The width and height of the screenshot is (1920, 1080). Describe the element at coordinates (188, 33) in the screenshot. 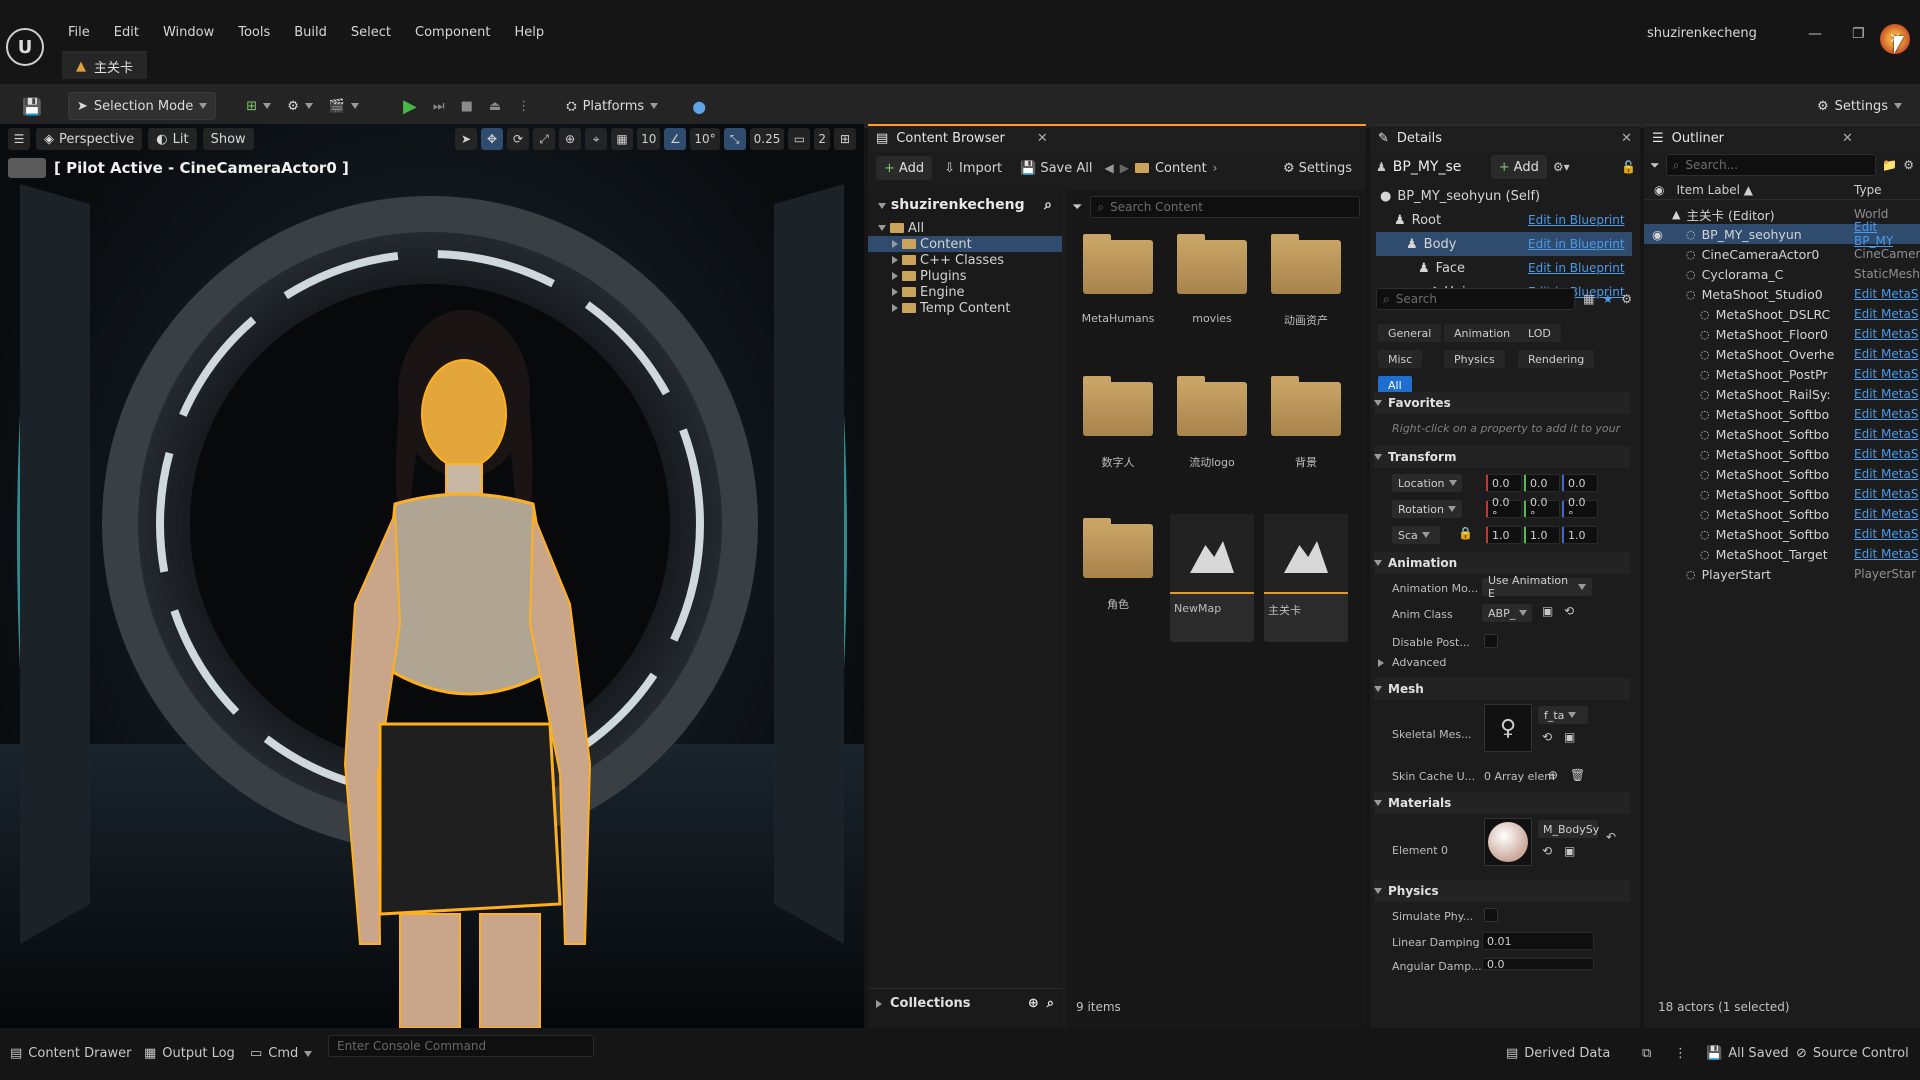

I see `menu-window: Window` at that location.